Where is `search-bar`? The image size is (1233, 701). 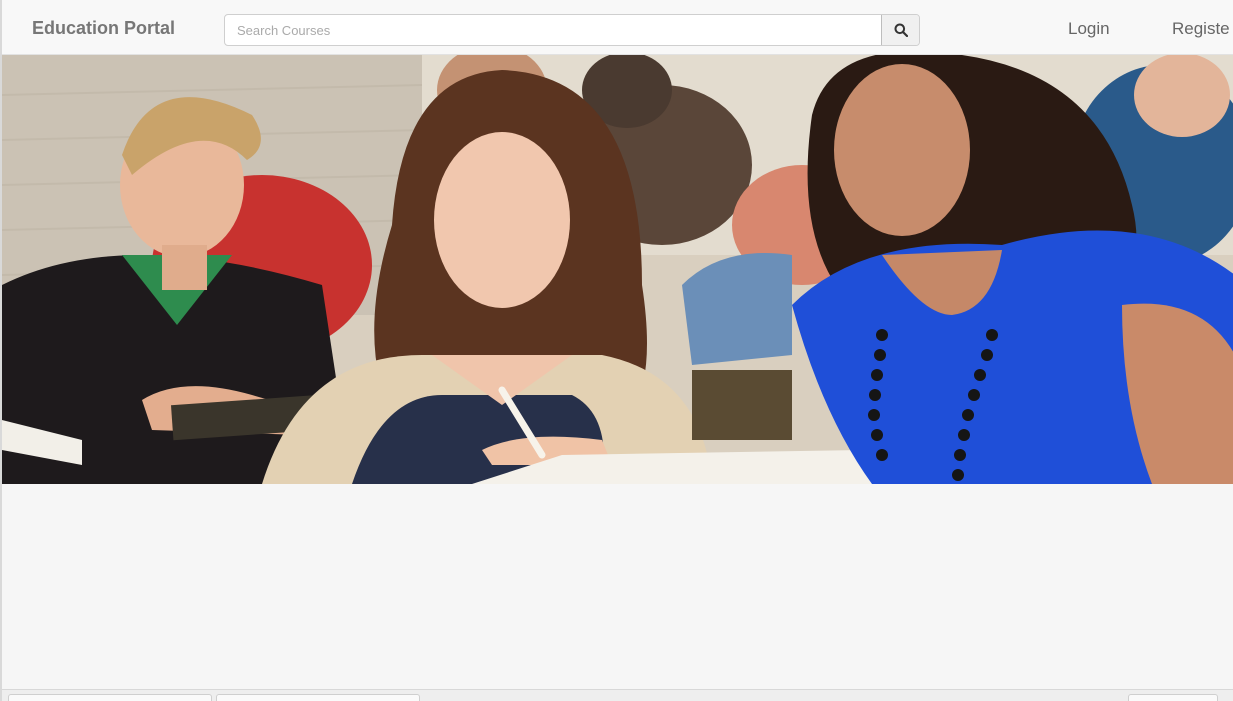 search-bar is located at coordinates (572, 30).